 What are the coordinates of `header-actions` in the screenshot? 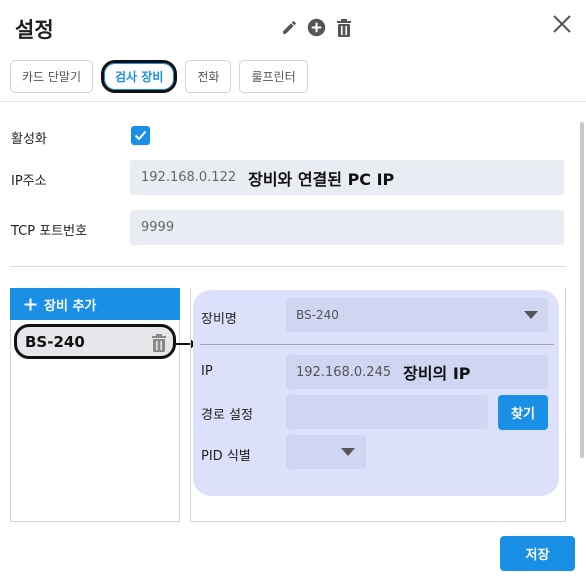 It's located at (316, 27).